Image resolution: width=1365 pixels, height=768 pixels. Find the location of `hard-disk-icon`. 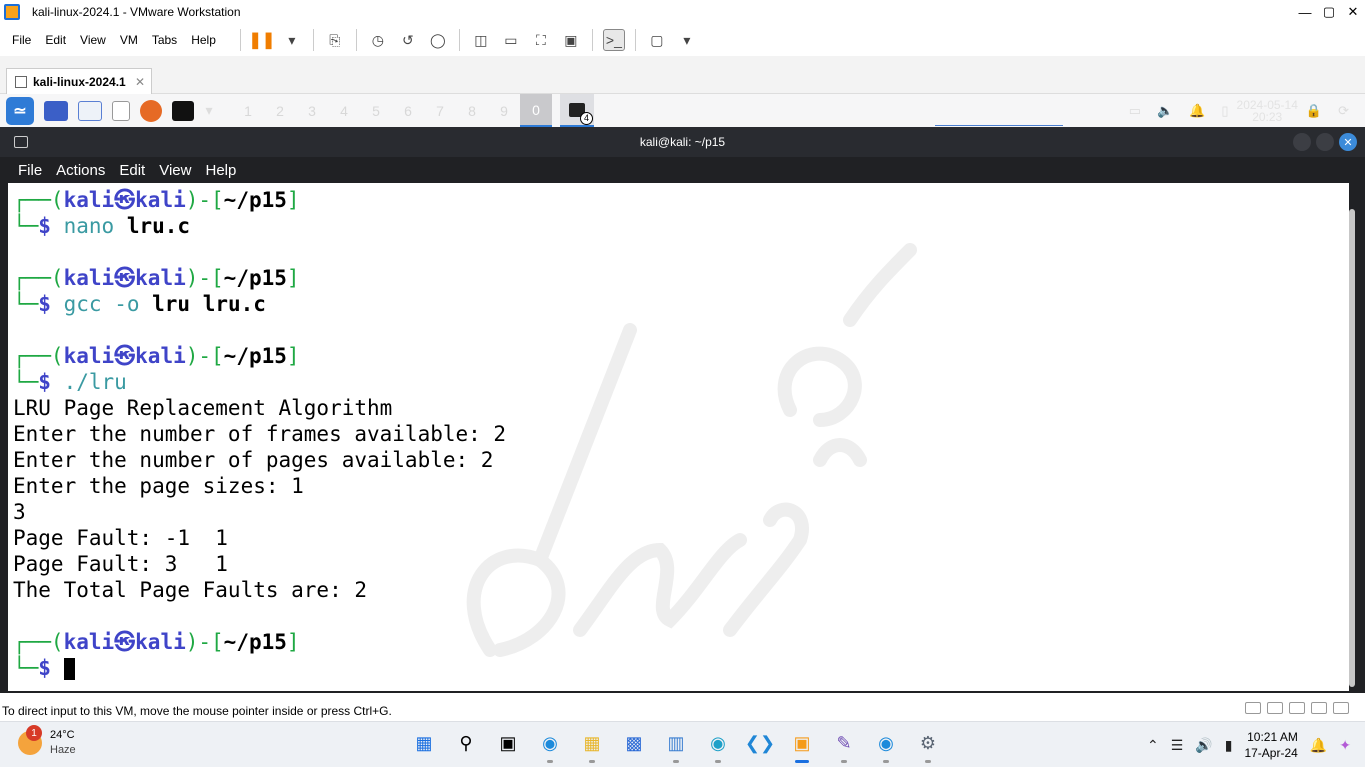

hard-disk-icon is located at coordinates (1253, 708).